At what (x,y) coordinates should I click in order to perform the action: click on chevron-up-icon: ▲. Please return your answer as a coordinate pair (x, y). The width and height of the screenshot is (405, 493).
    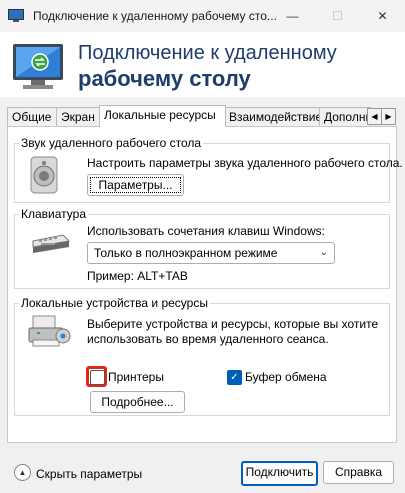
    Looking at the image, I should click on (22, 472).